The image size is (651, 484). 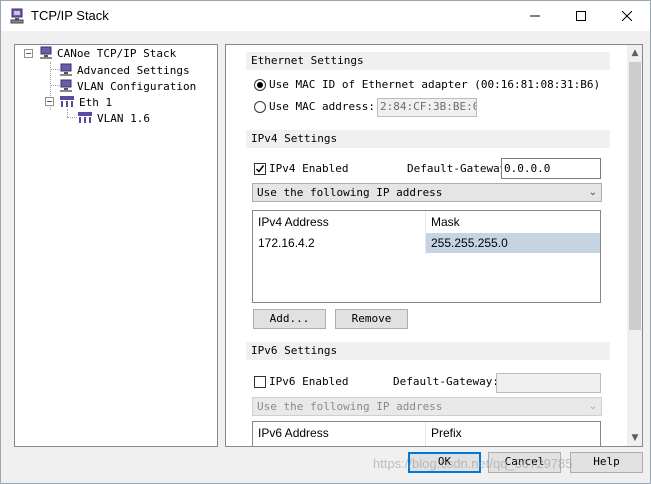 What do you see at coordinates (427, 107) in the screenshot?
I see `mac-address-field: 2:84:CF:3B:BE:00` at bounding box center [427, 107].